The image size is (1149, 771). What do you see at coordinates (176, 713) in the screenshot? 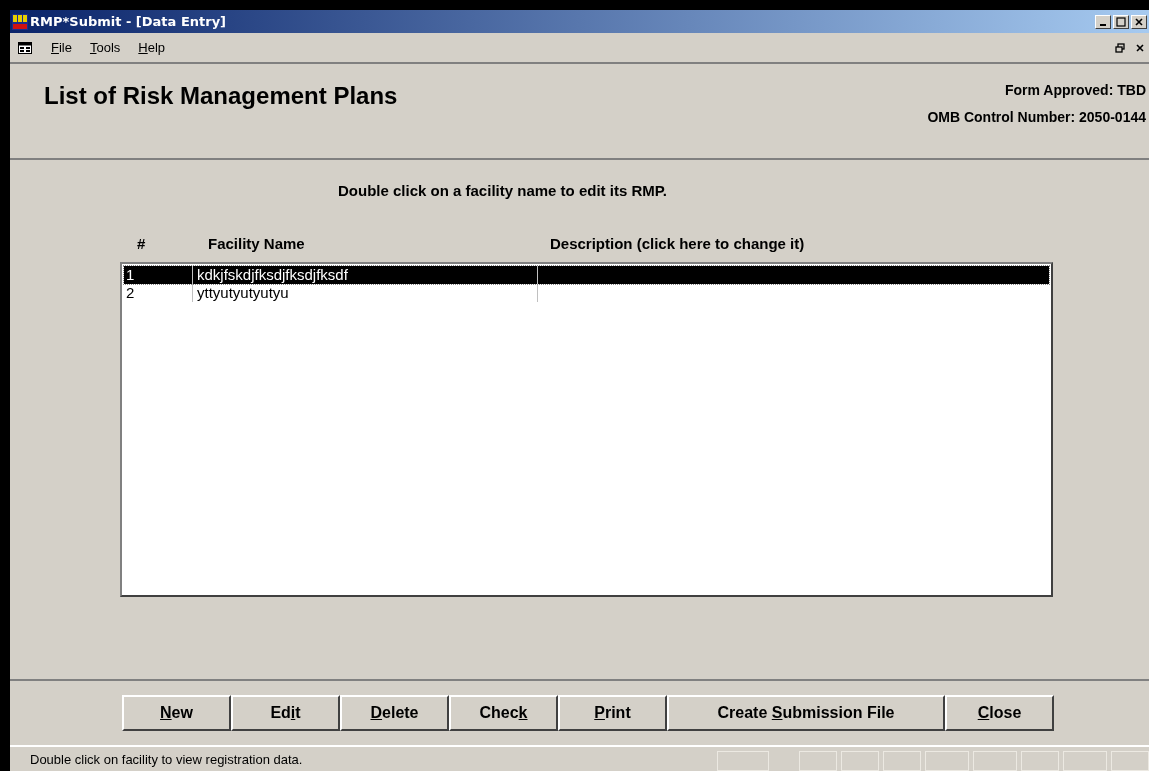
I see `action-button: New` at bounding box center [176, 713].